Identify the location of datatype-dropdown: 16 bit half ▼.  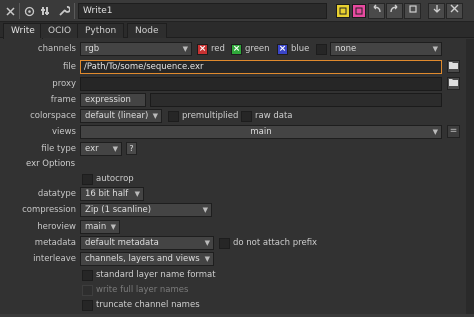
(112, 194).